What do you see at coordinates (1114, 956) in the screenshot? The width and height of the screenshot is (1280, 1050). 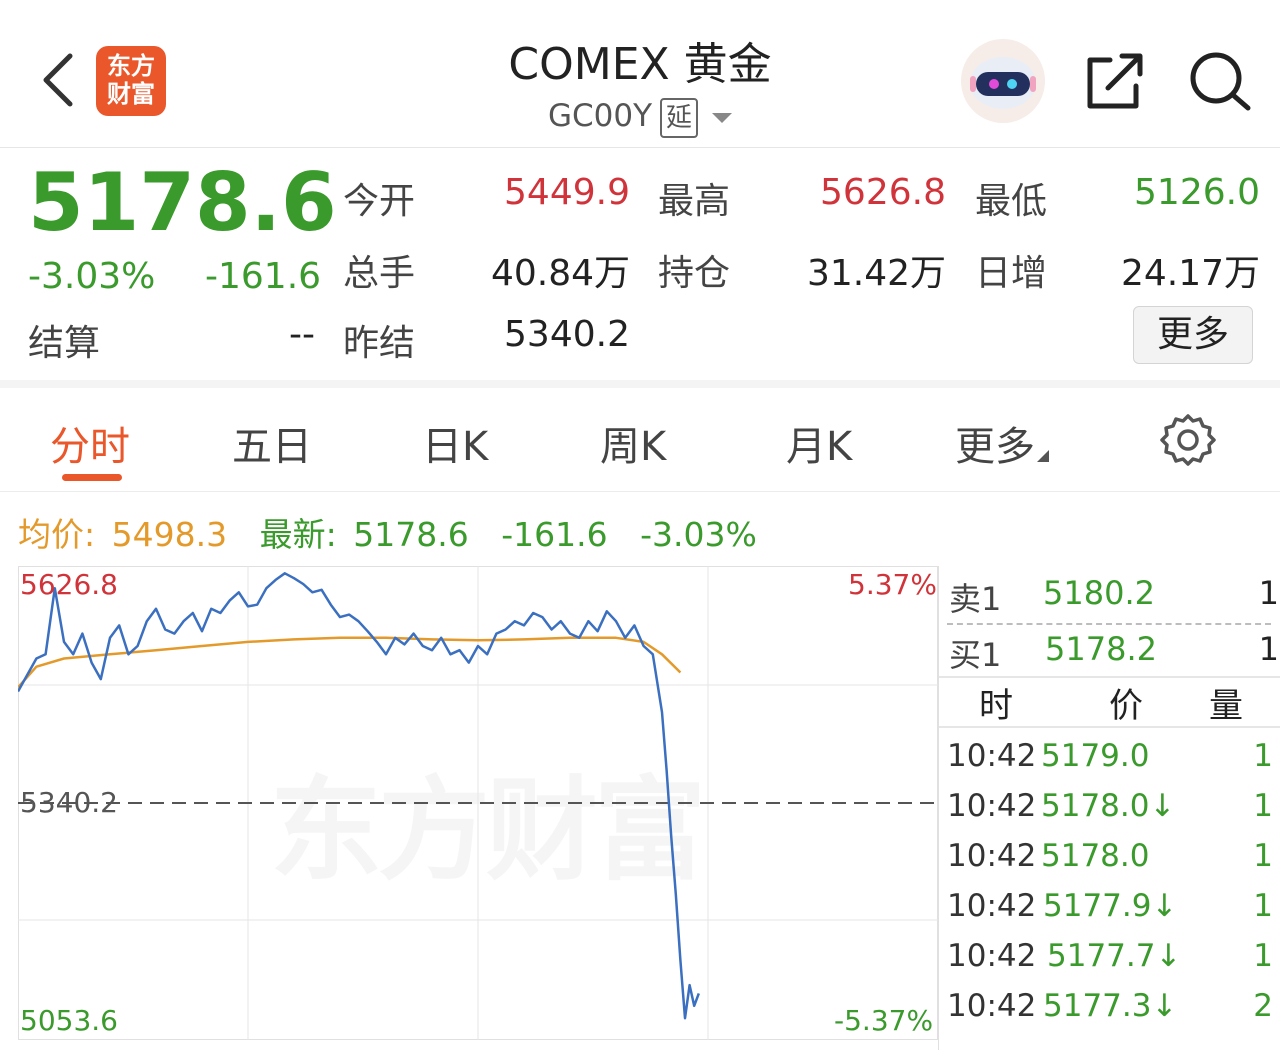 I see `tick-price: 5177.7↓` at bounding box center [1114, 956].